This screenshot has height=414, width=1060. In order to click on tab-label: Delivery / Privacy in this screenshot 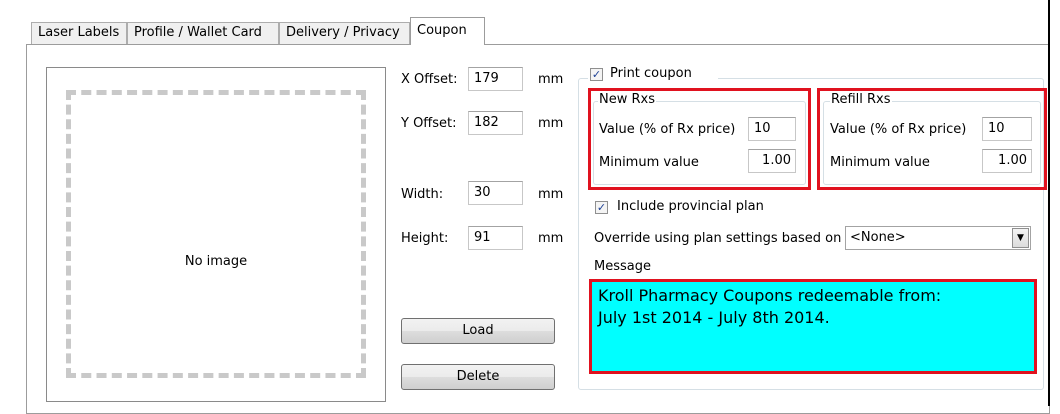, I will do `click(343, 32)`.